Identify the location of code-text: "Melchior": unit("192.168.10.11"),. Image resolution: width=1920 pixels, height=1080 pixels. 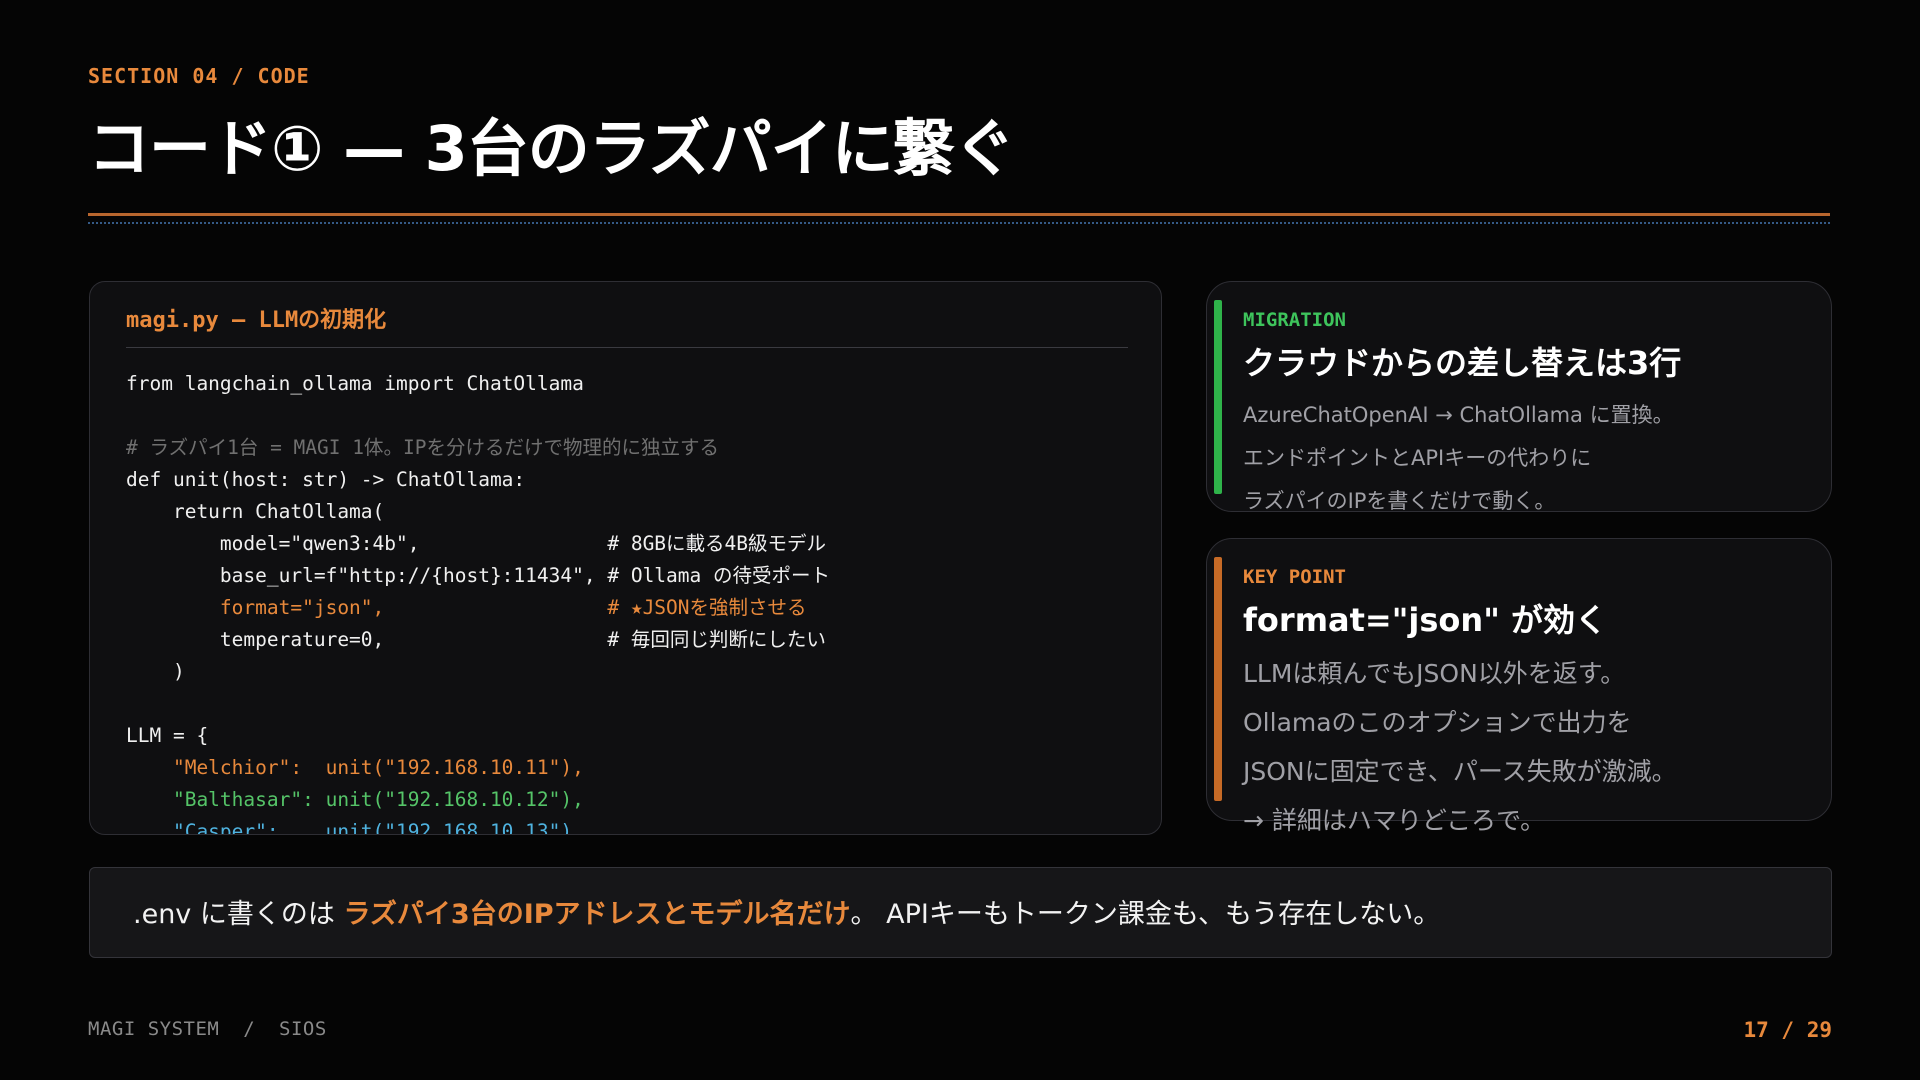
(355, 767).